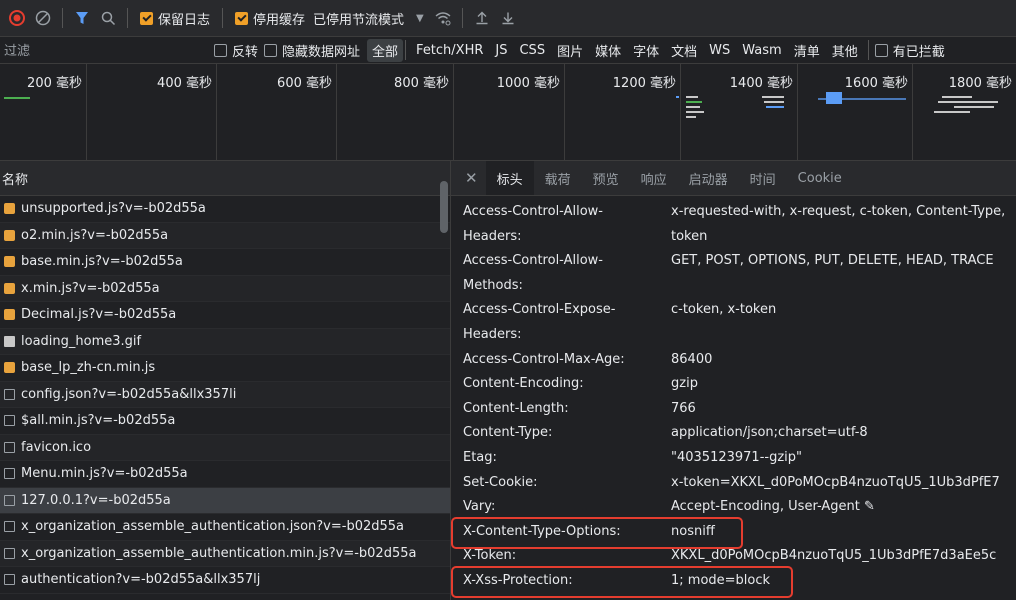 This screenshot has width=1016, height=600. What do you see at coordinates (843, 433) in the screenshot?
I see `header-value: application/json;charset=utf-8` at bounding box center [843, 433].